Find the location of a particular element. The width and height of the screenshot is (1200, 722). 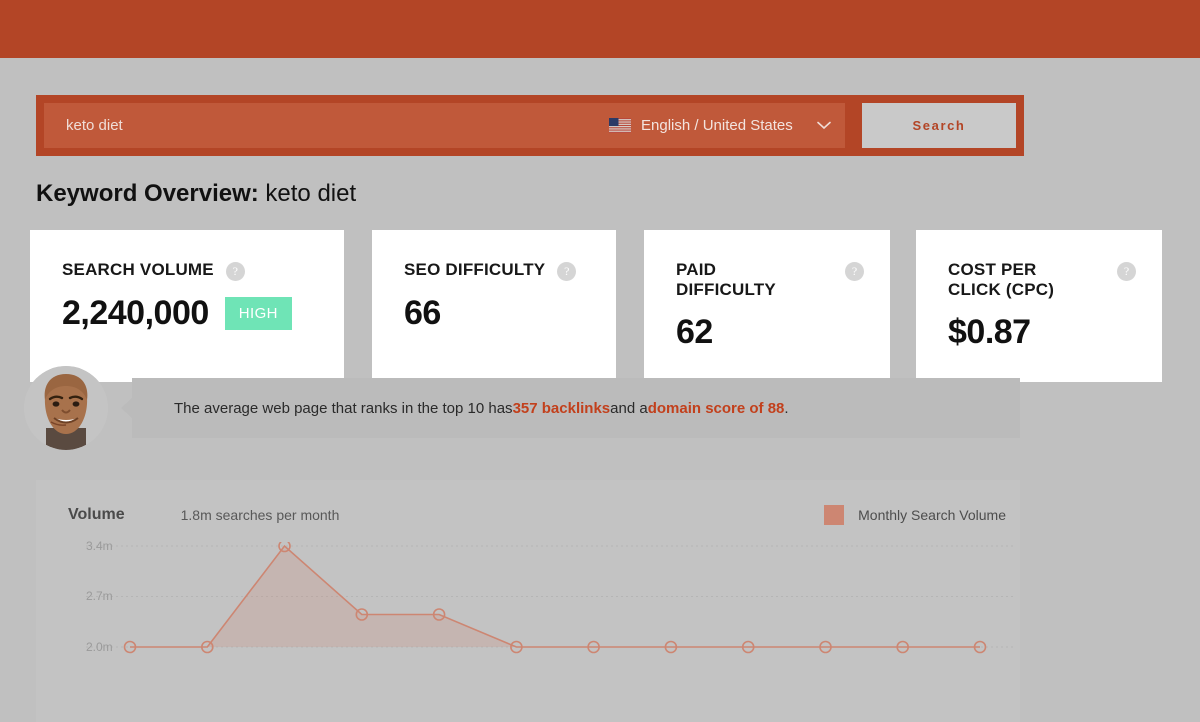

tip-highlight-backlinks: 357 backlinks is located at coordinates (561, 408).